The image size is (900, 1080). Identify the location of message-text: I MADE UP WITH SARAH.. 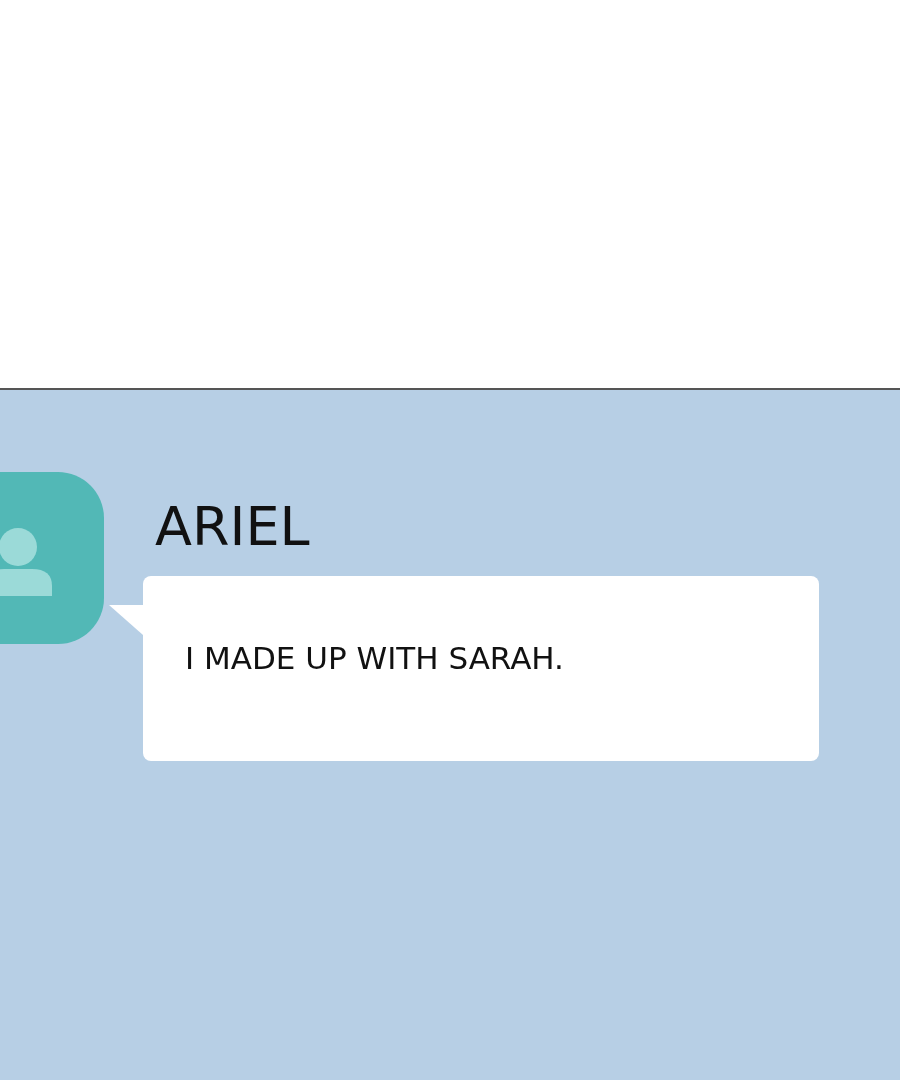
(374, 658).